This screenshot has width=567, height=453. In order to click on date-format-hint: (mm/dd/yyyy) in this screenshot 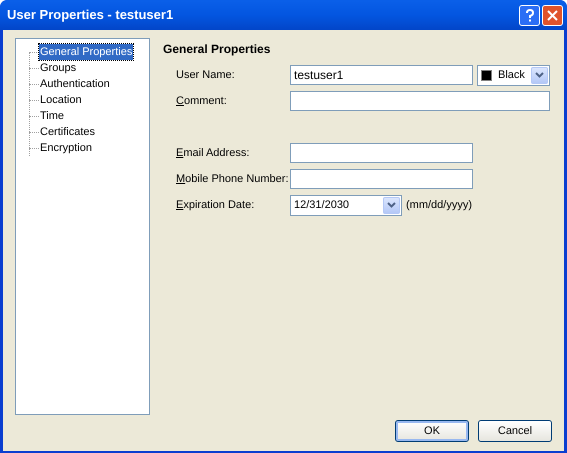, I will do `click(439, 205)`.